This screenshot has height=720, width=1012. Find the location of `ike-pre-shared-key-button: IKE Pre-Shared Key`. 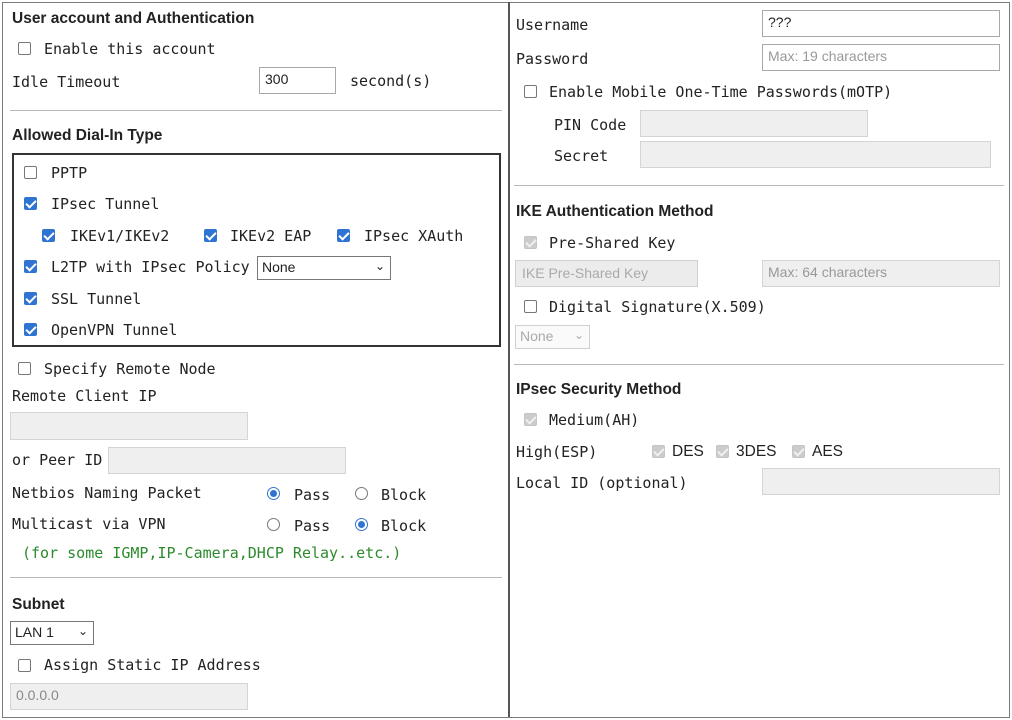

ike-pre-shared-key-button: IKE Pre-Shared Key is located at coordinates (606, 273).